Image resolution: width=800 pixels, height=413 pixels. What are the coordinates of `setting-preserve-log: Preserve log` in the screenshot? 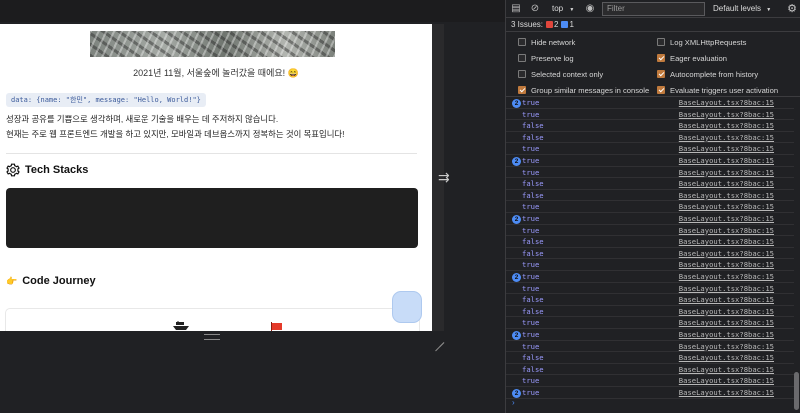 It's located at (546, 58).